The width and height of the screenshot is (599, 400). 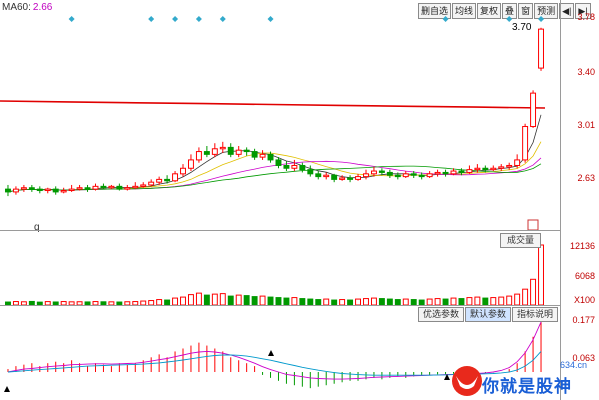 I want to click on volume-axis-label: 12136, so click(x=582, y=246).